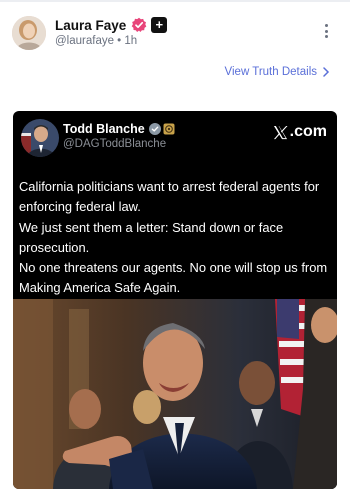 The height and width of the screenshot is (500, 350). Describe the element at coordinates (104, 129) in the screenshot. I see `embedded-author-name: Todd Blanche` at that location.